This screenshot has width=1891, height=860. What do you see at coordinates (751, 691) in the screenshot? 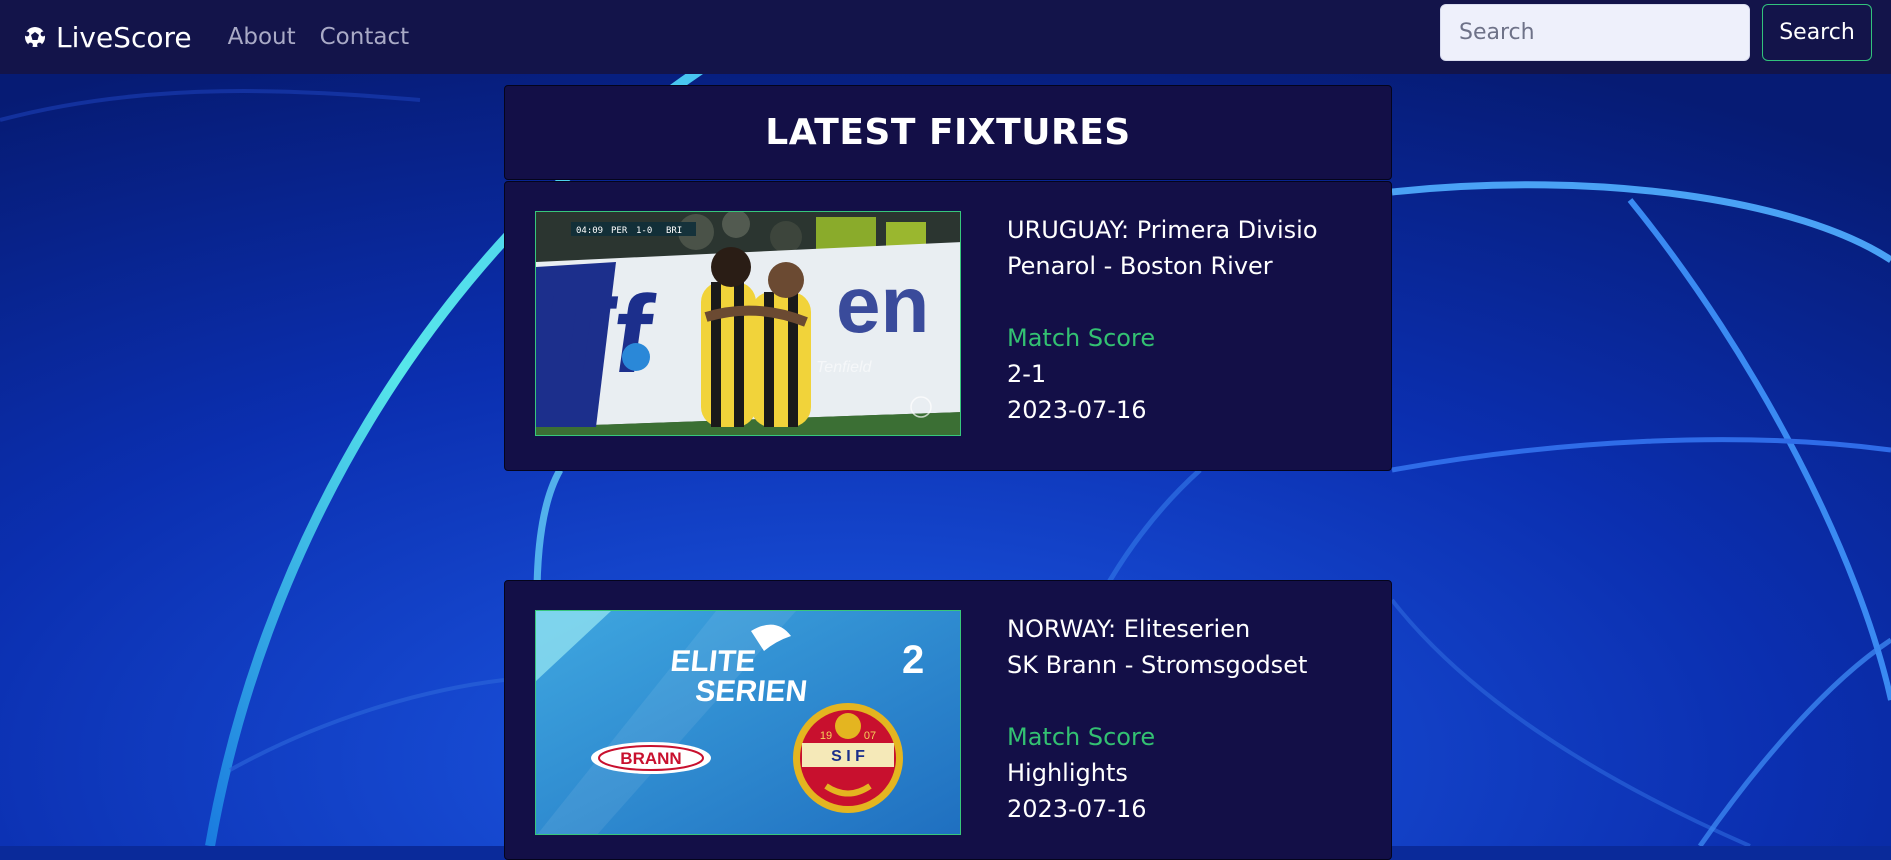
I see `eliteserien-logo-line2: SERIEN` at bounding box center [751, 691].